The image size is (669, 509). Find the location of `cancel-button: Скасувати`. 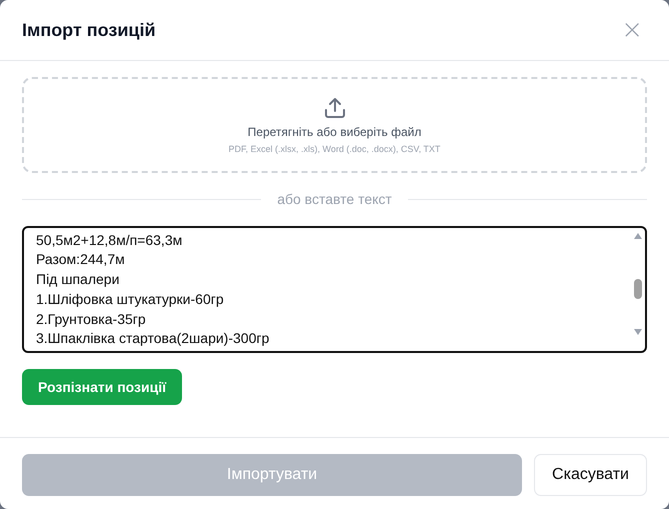

cancel-button: Скасувати is located at coordinates (590, 475).